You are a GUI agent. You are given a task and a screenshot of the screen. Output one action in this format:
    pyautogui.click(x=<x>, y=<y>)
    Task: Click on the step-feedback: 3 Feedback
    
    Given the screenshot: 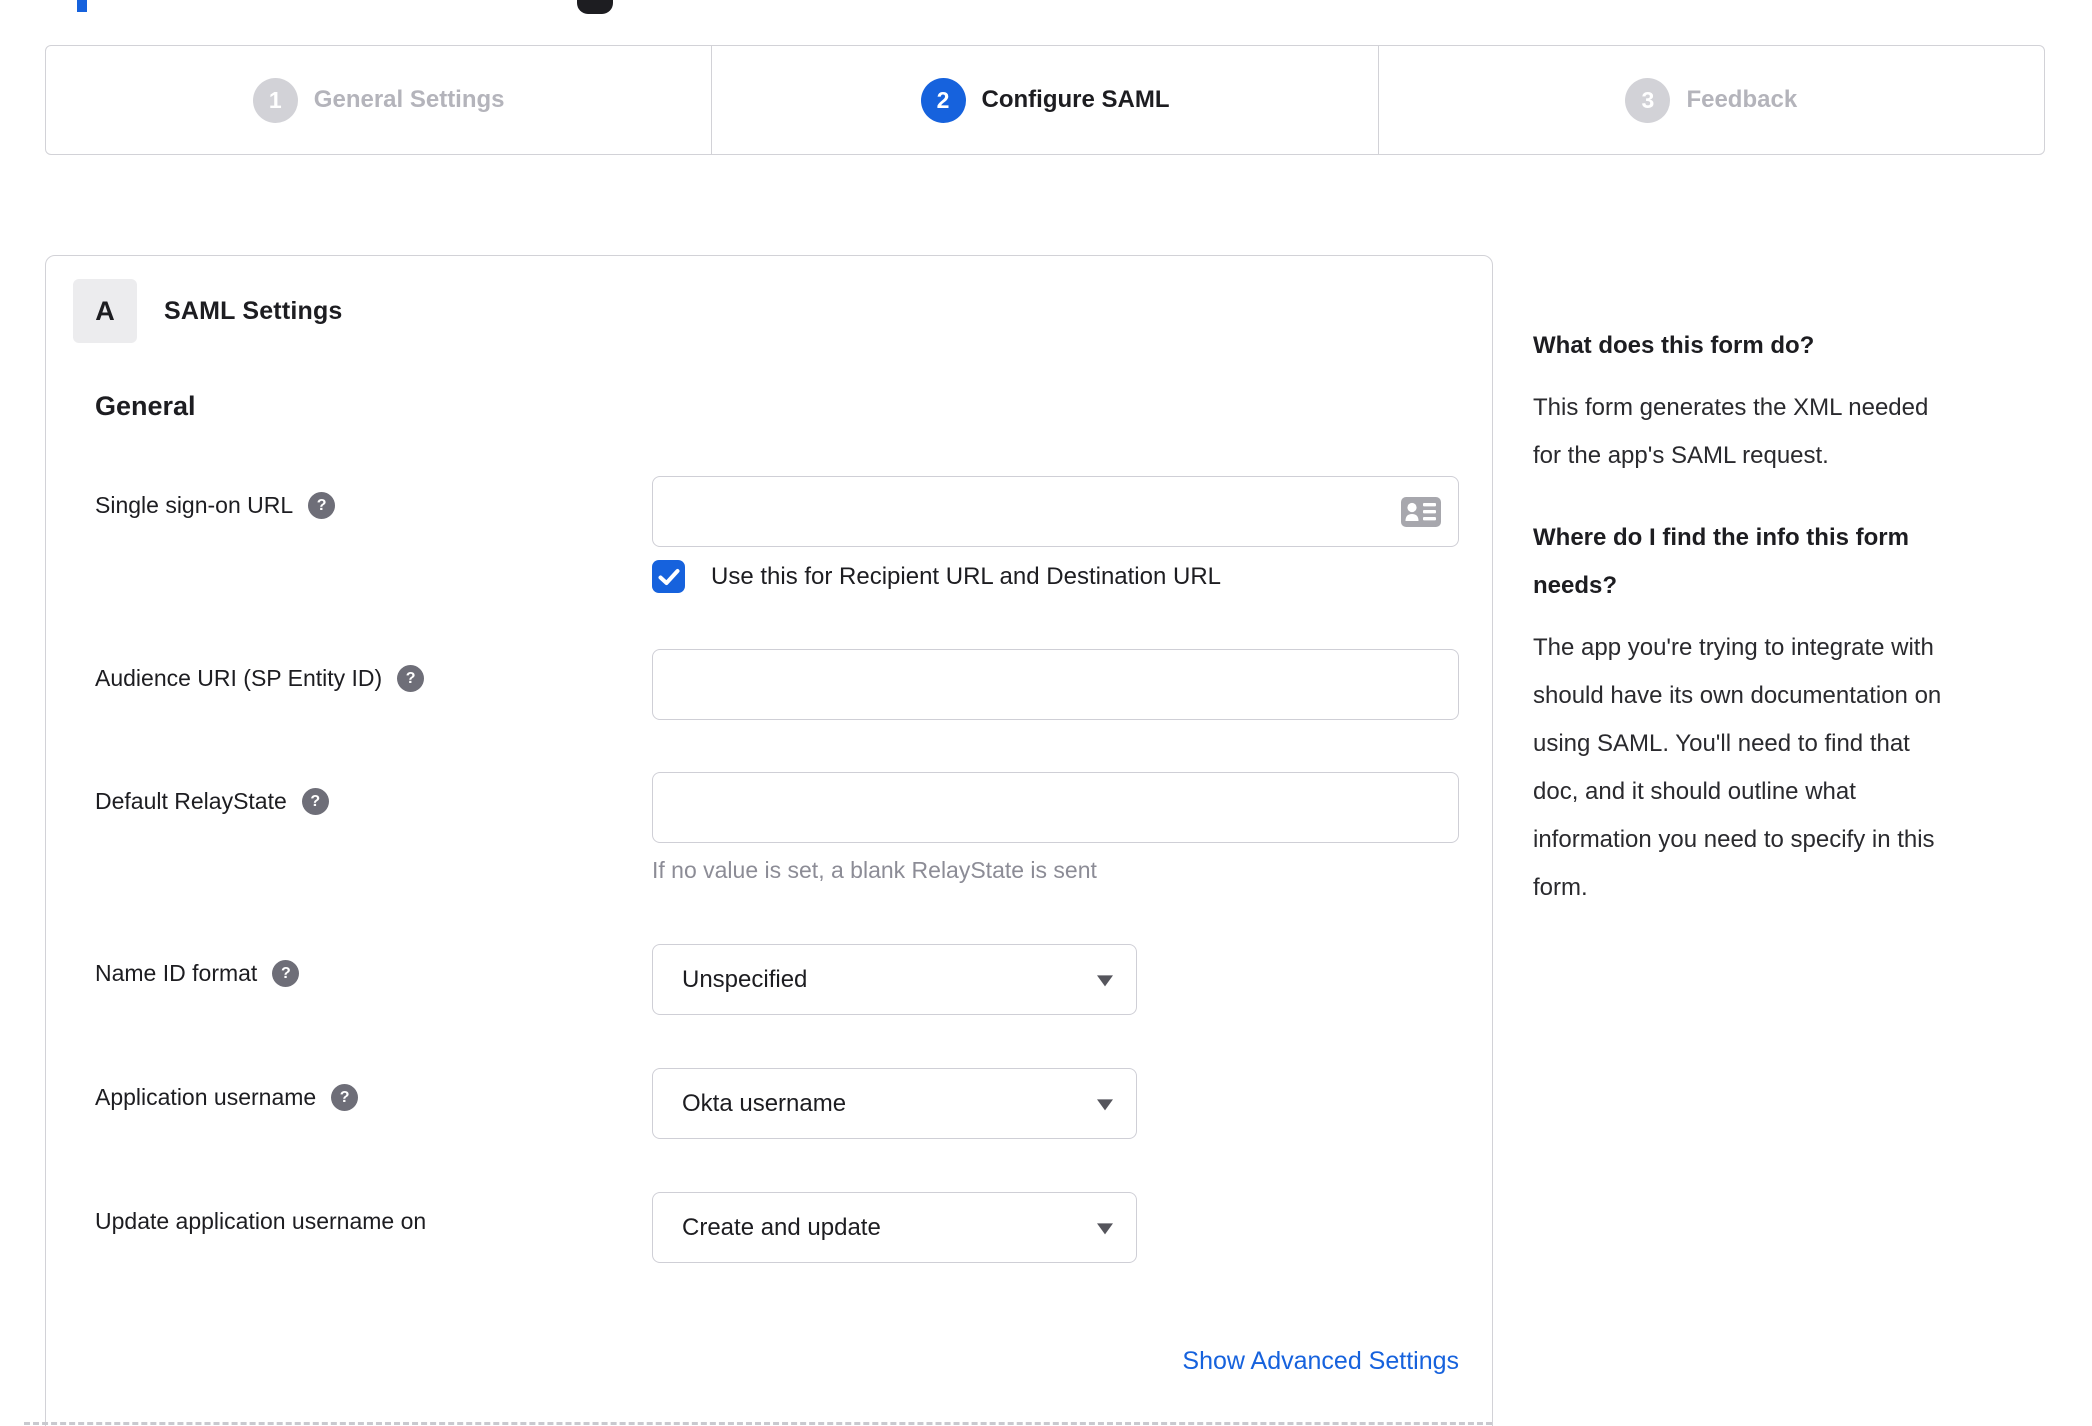 What is the action you would take?
    pyautogui.click(x=1710, y=100)
    